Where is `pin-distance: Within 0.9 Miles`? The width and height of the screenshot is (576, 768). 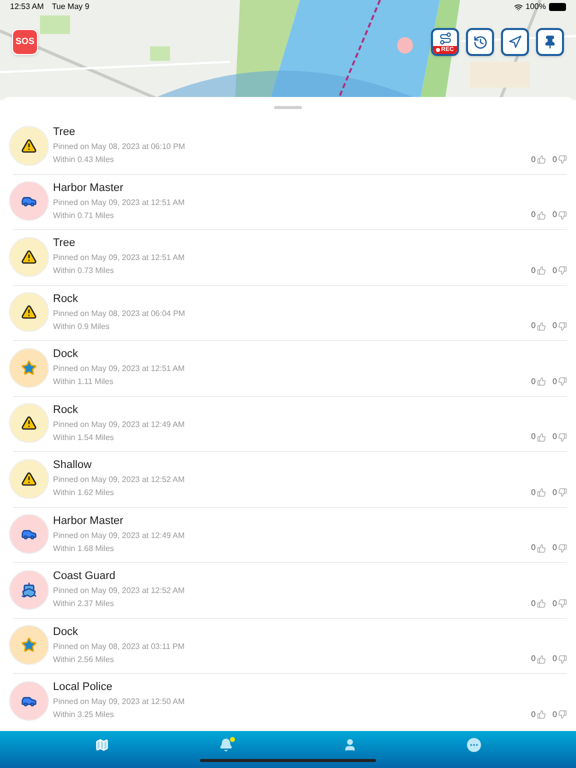 pin-distance: Within 0.9 Miles is located at coordinates (81, 326).